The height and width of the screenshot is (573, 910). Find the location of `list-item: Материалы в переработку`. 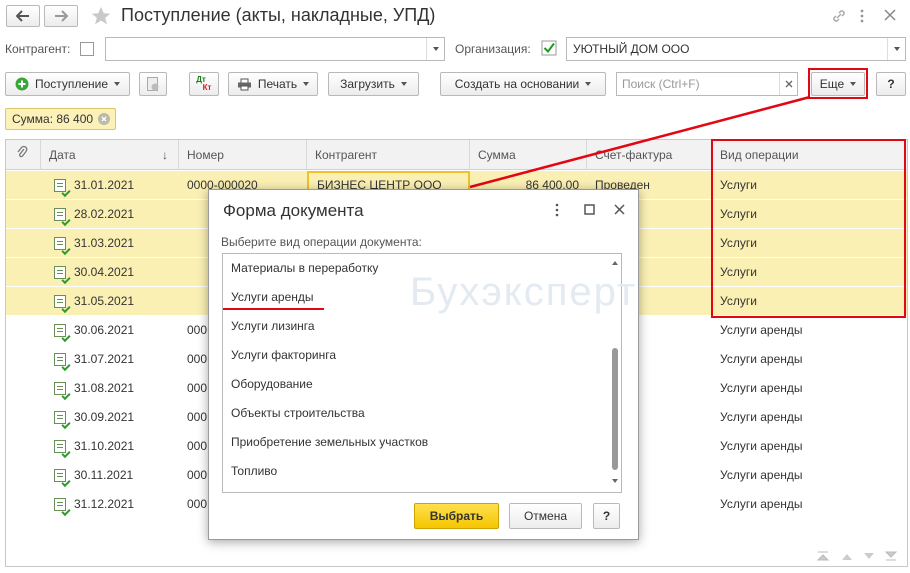

list-item: Материалы в переработку is located at coordinates (304, 268).